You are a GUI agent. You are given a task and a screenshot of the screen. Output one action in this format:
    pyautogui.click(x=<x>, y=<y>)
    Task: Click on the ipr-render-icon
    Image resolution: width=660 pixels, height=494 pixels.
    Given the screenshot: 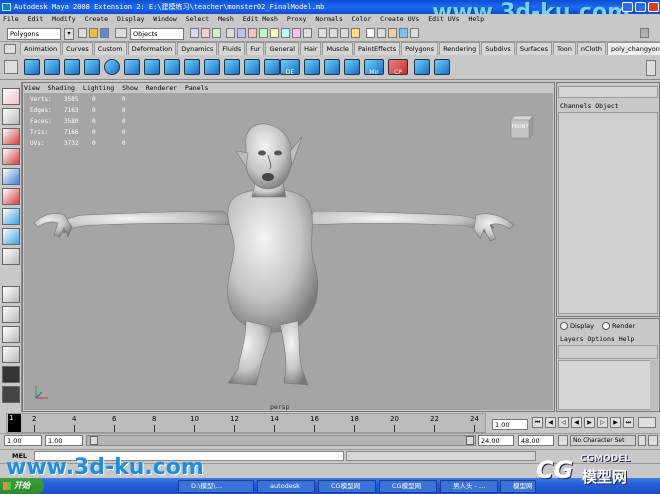 What is the action you would take?
    pyautogui.click(x=392, y=33)
    